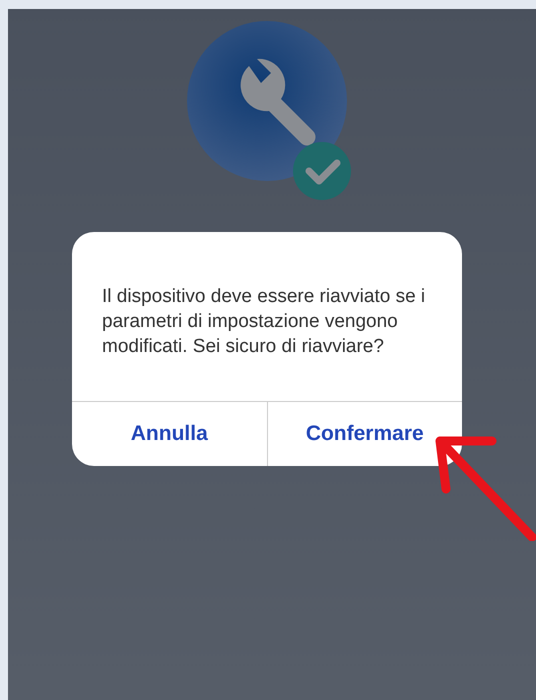 The height and width of the screenshot is (700, 536). I want to click on dialog-button: Annulla, so click(169, 434).